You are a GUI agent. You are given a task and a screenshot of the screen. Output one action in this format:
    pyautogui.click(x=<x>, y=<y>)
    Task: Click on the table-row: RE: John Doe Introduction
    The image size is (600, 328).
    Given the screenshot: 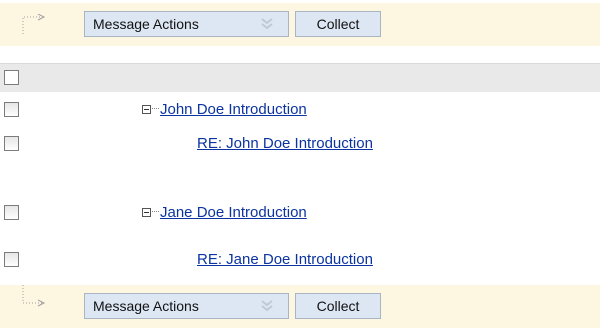 What is the action you would take?
    pyautogui.click(x=300, y=143)
    